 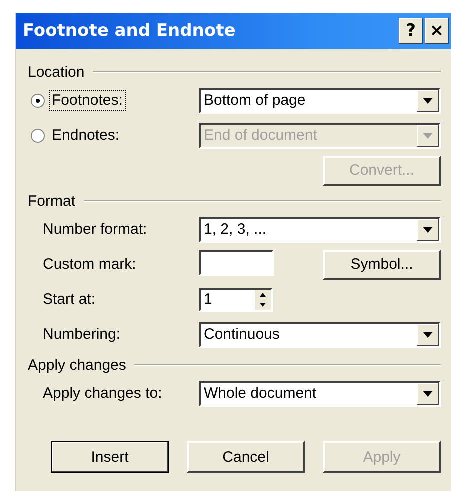 I want to click on field-label: Start at:, so click(x=69, y=299).